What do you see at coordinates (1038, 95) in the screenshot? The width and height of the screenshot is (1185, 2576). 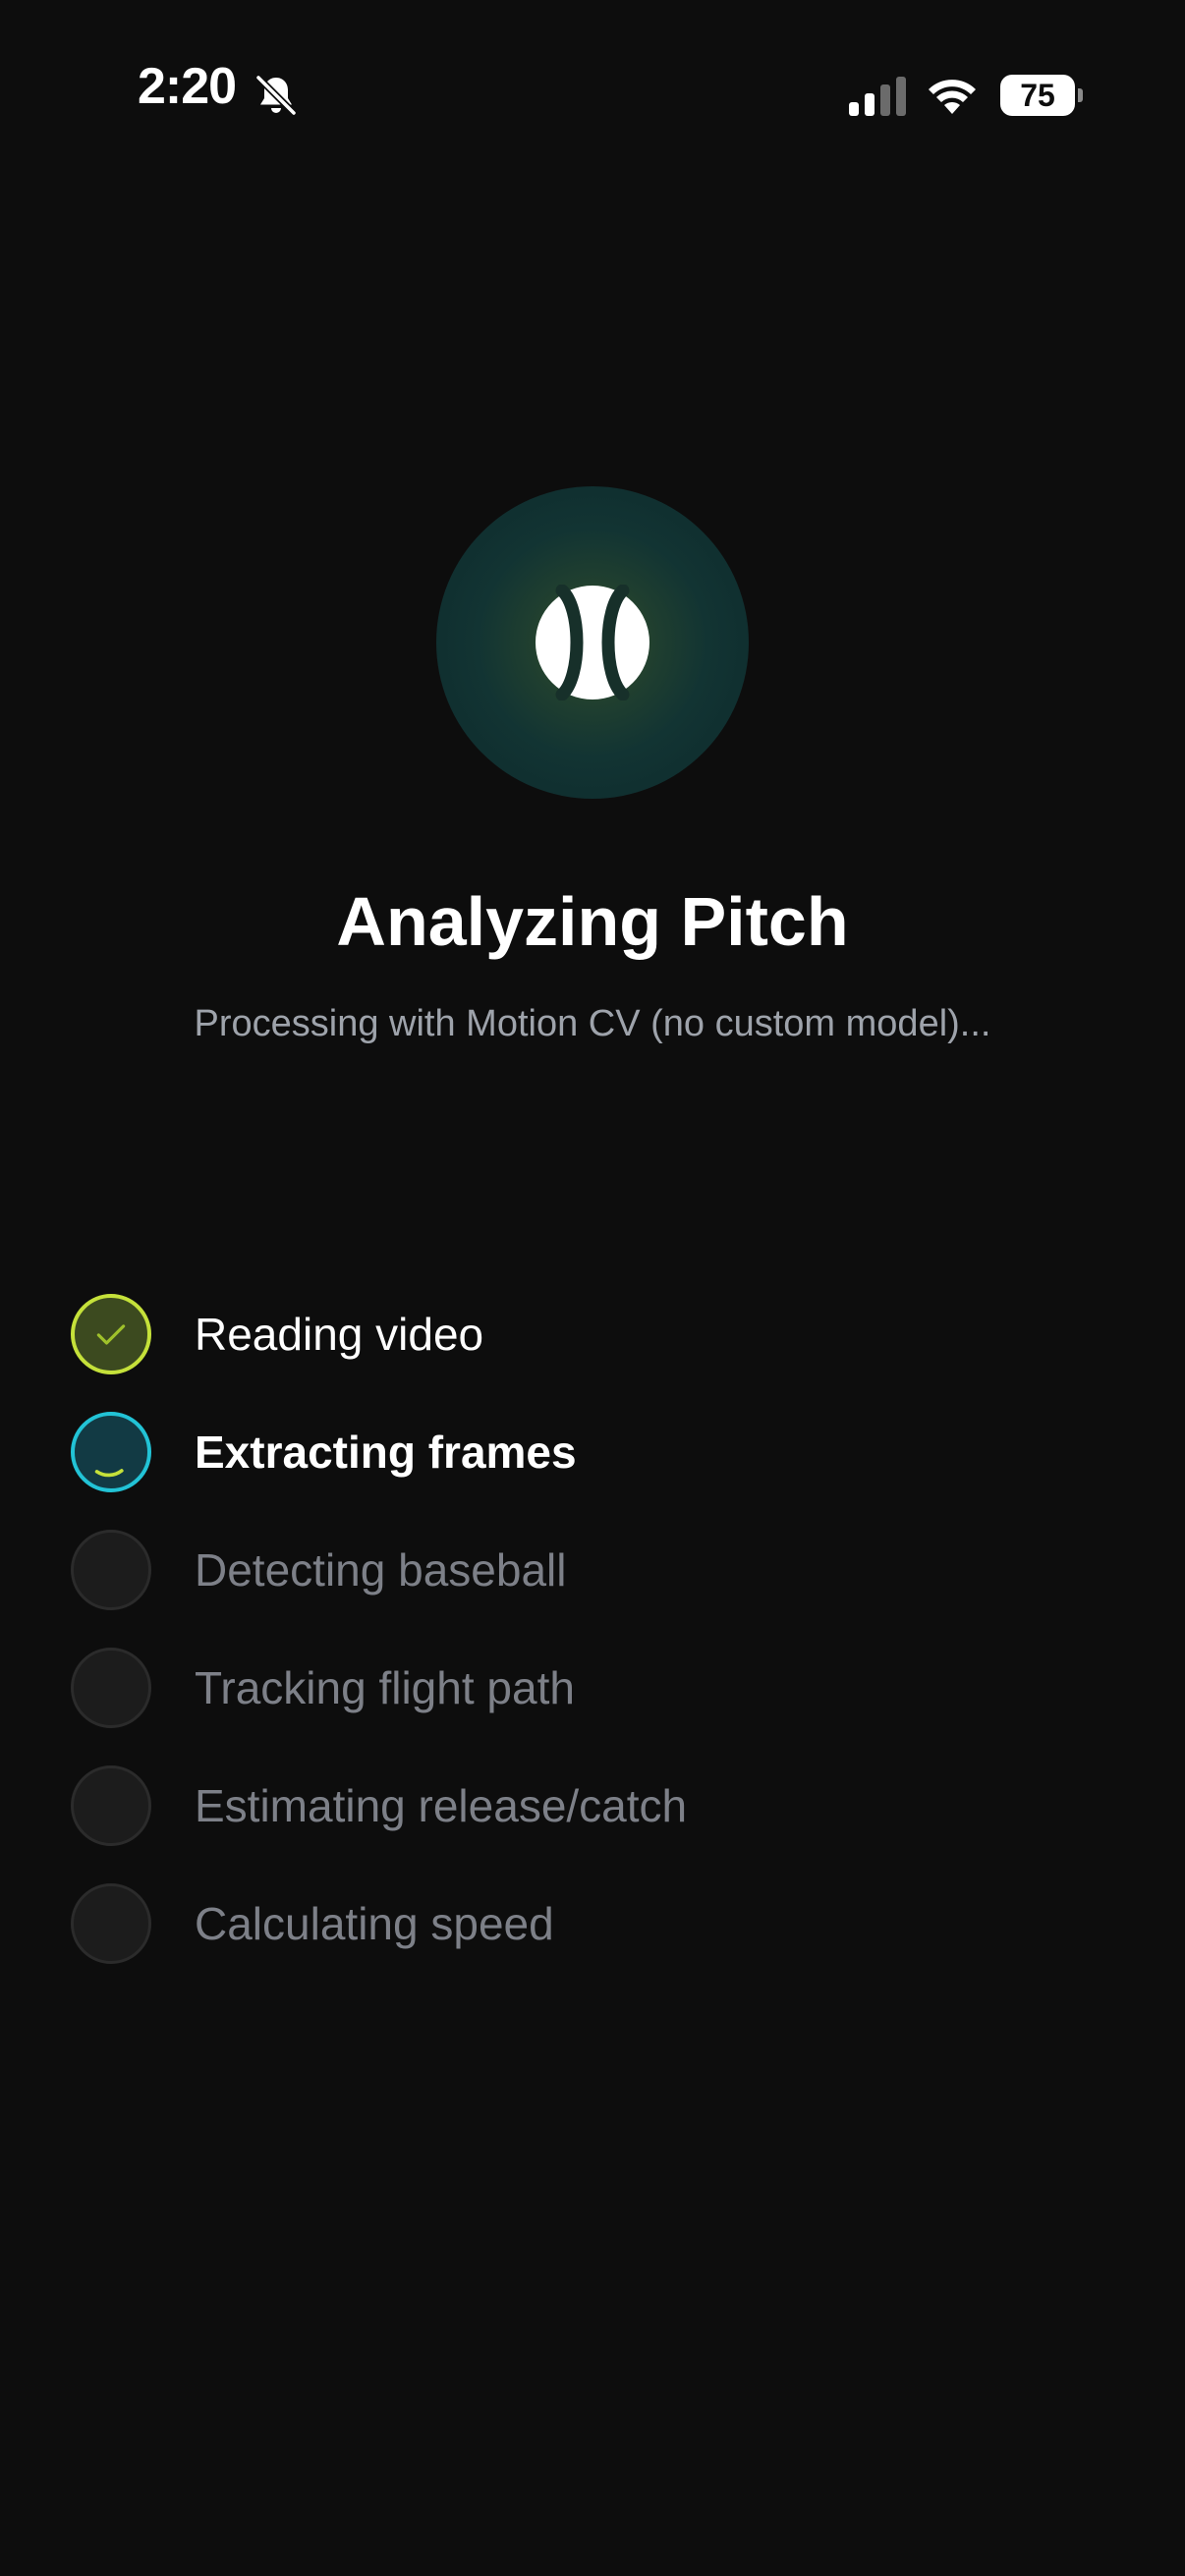 I see `battery-level: 75` at bounding box center [1038, 95].